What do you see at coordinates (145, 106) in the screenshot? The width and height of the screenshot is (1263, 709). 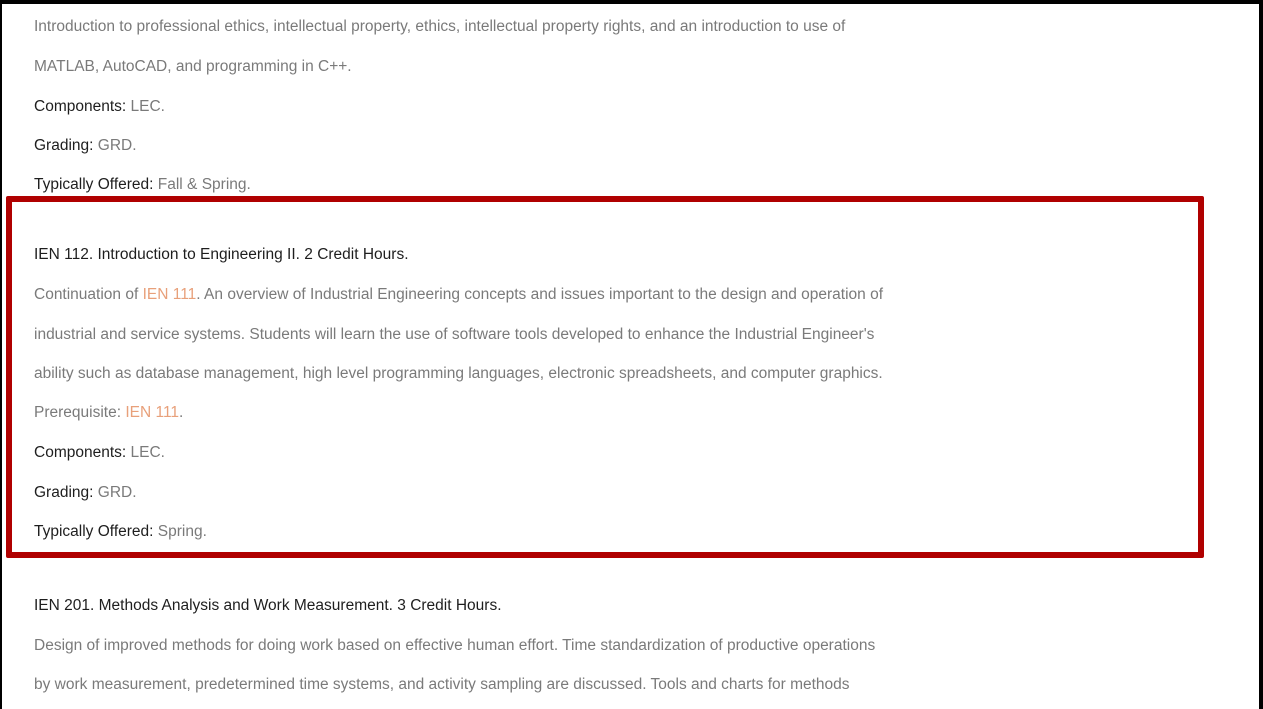 I see `components-value: LEC.` at bounding box center [145, 106].